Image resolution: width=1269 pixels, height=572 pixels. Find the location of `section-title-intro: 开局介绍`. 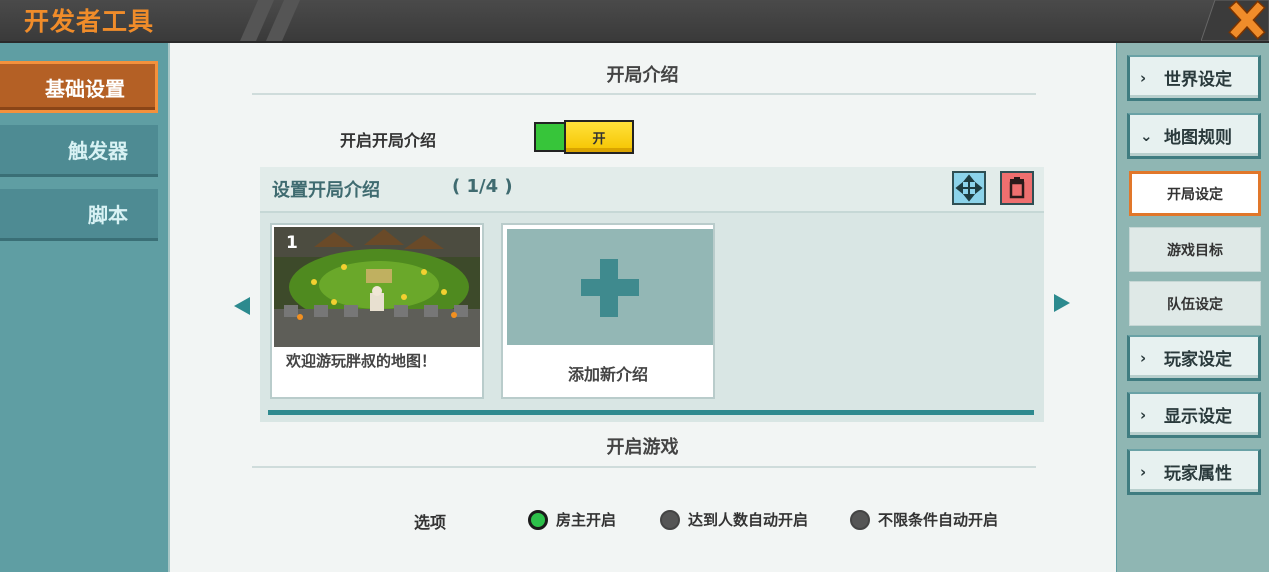

section-title-intro: 开局介绍 is located at coordinates (642, 75).